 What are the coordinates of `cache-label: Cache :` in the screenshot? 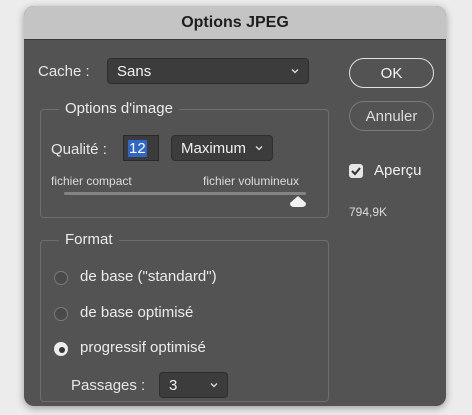 It's located at (64, 71).